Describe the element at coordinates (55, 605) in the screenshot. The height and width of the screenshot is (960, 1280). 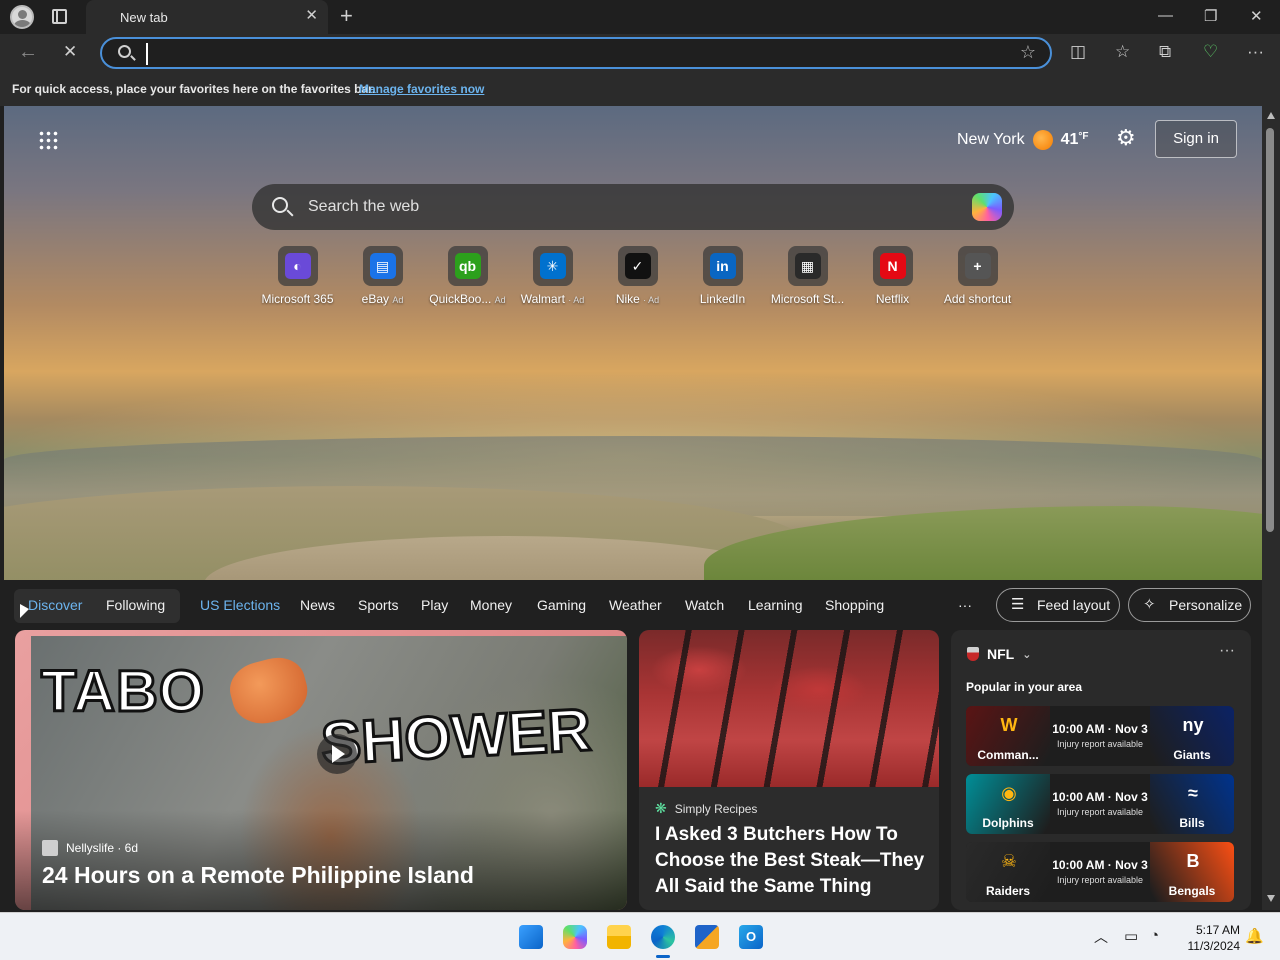
I see `tab-discover: Discover` at that location.